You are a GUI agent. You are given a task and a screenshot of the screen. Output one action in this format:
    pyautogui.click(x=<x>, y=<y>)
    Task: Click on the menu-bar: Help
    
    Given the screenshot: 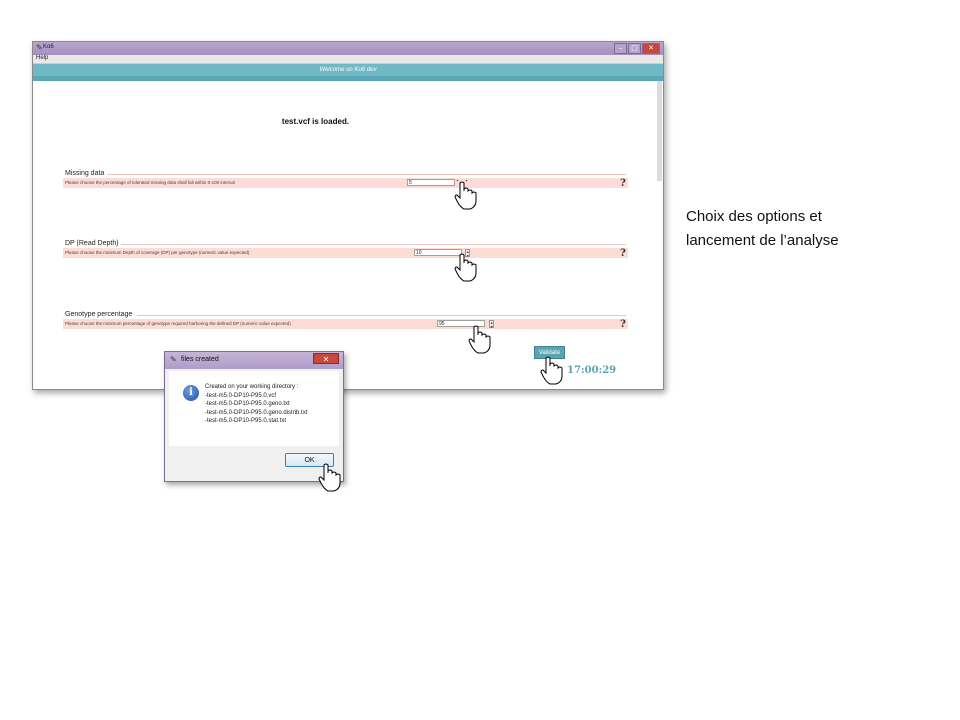 What is the action you would take?
    pyautogui.click(x=348, y=59)
    